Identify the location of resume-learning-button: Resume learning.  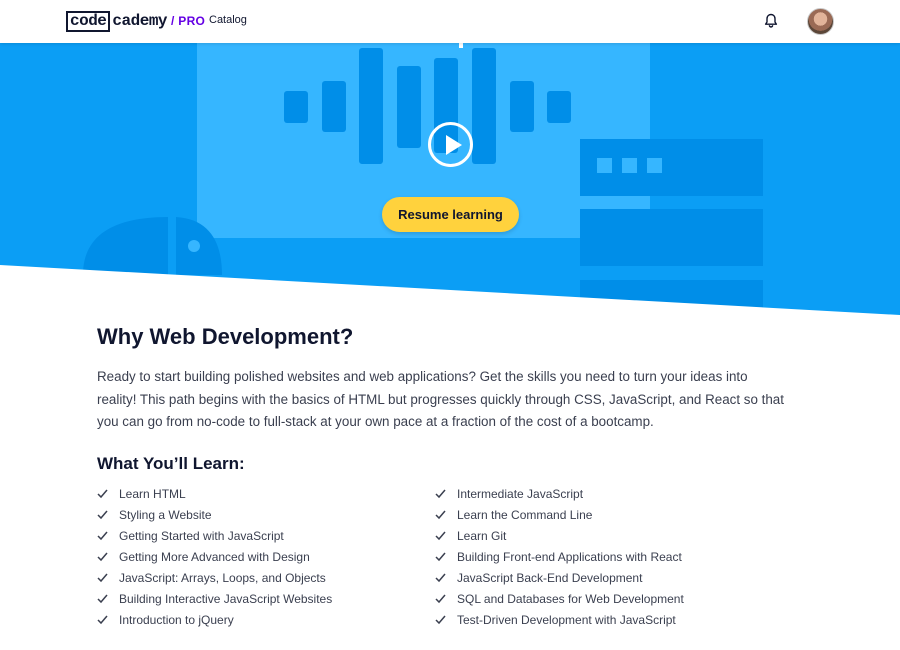
(450, 214).